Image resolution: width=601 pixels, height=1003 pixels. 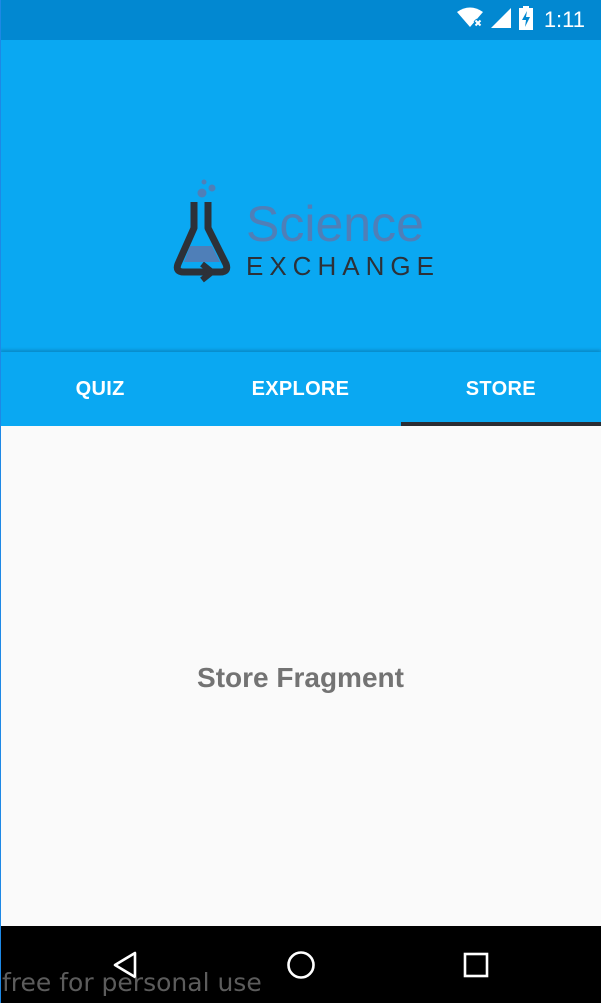 I want to click on status-icons: 1:11, so click(x=517, y=20).